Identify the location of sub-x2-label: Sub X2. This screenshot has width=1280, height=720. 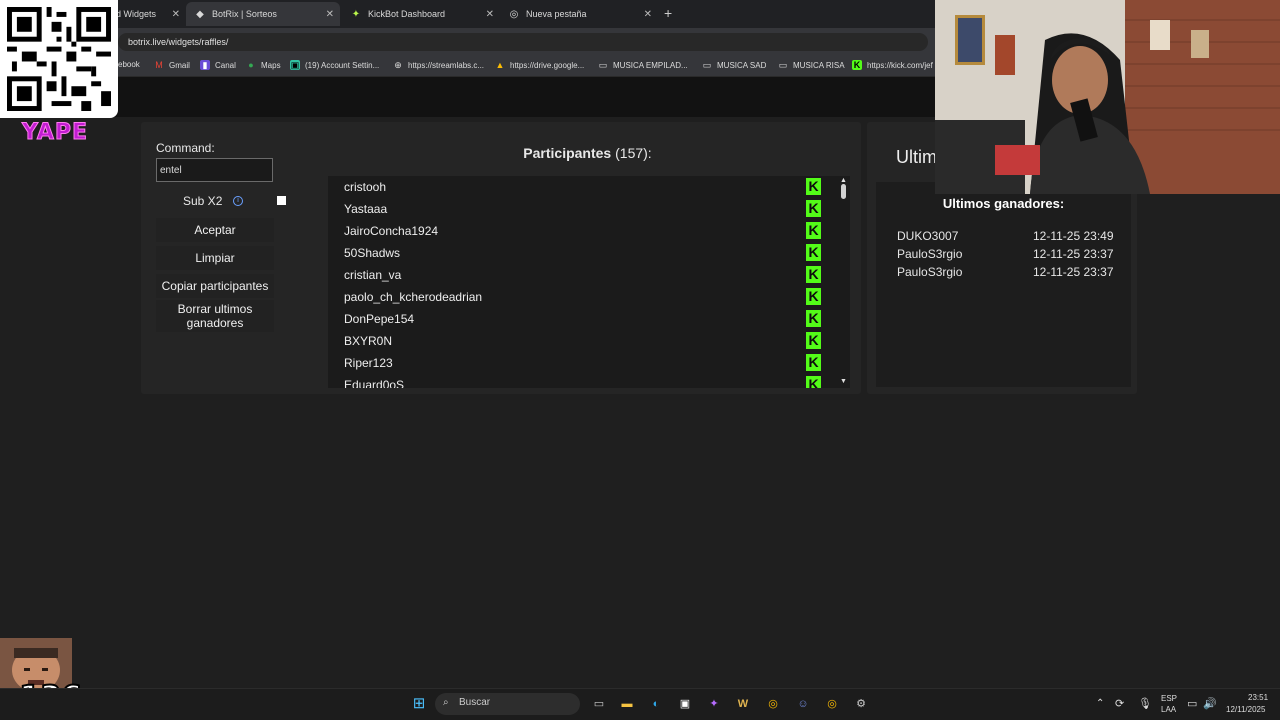
(203, 201).